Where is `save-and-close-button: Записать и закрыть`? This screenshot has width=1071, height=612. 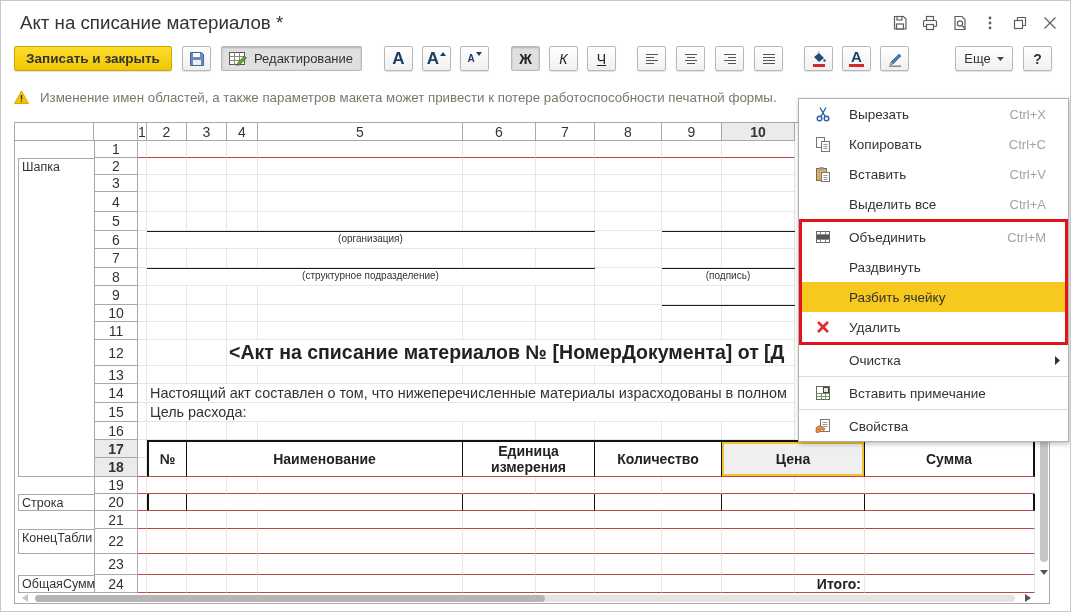 save-and-close-button: Записать и закрыть is located at coordinates (93, 58).